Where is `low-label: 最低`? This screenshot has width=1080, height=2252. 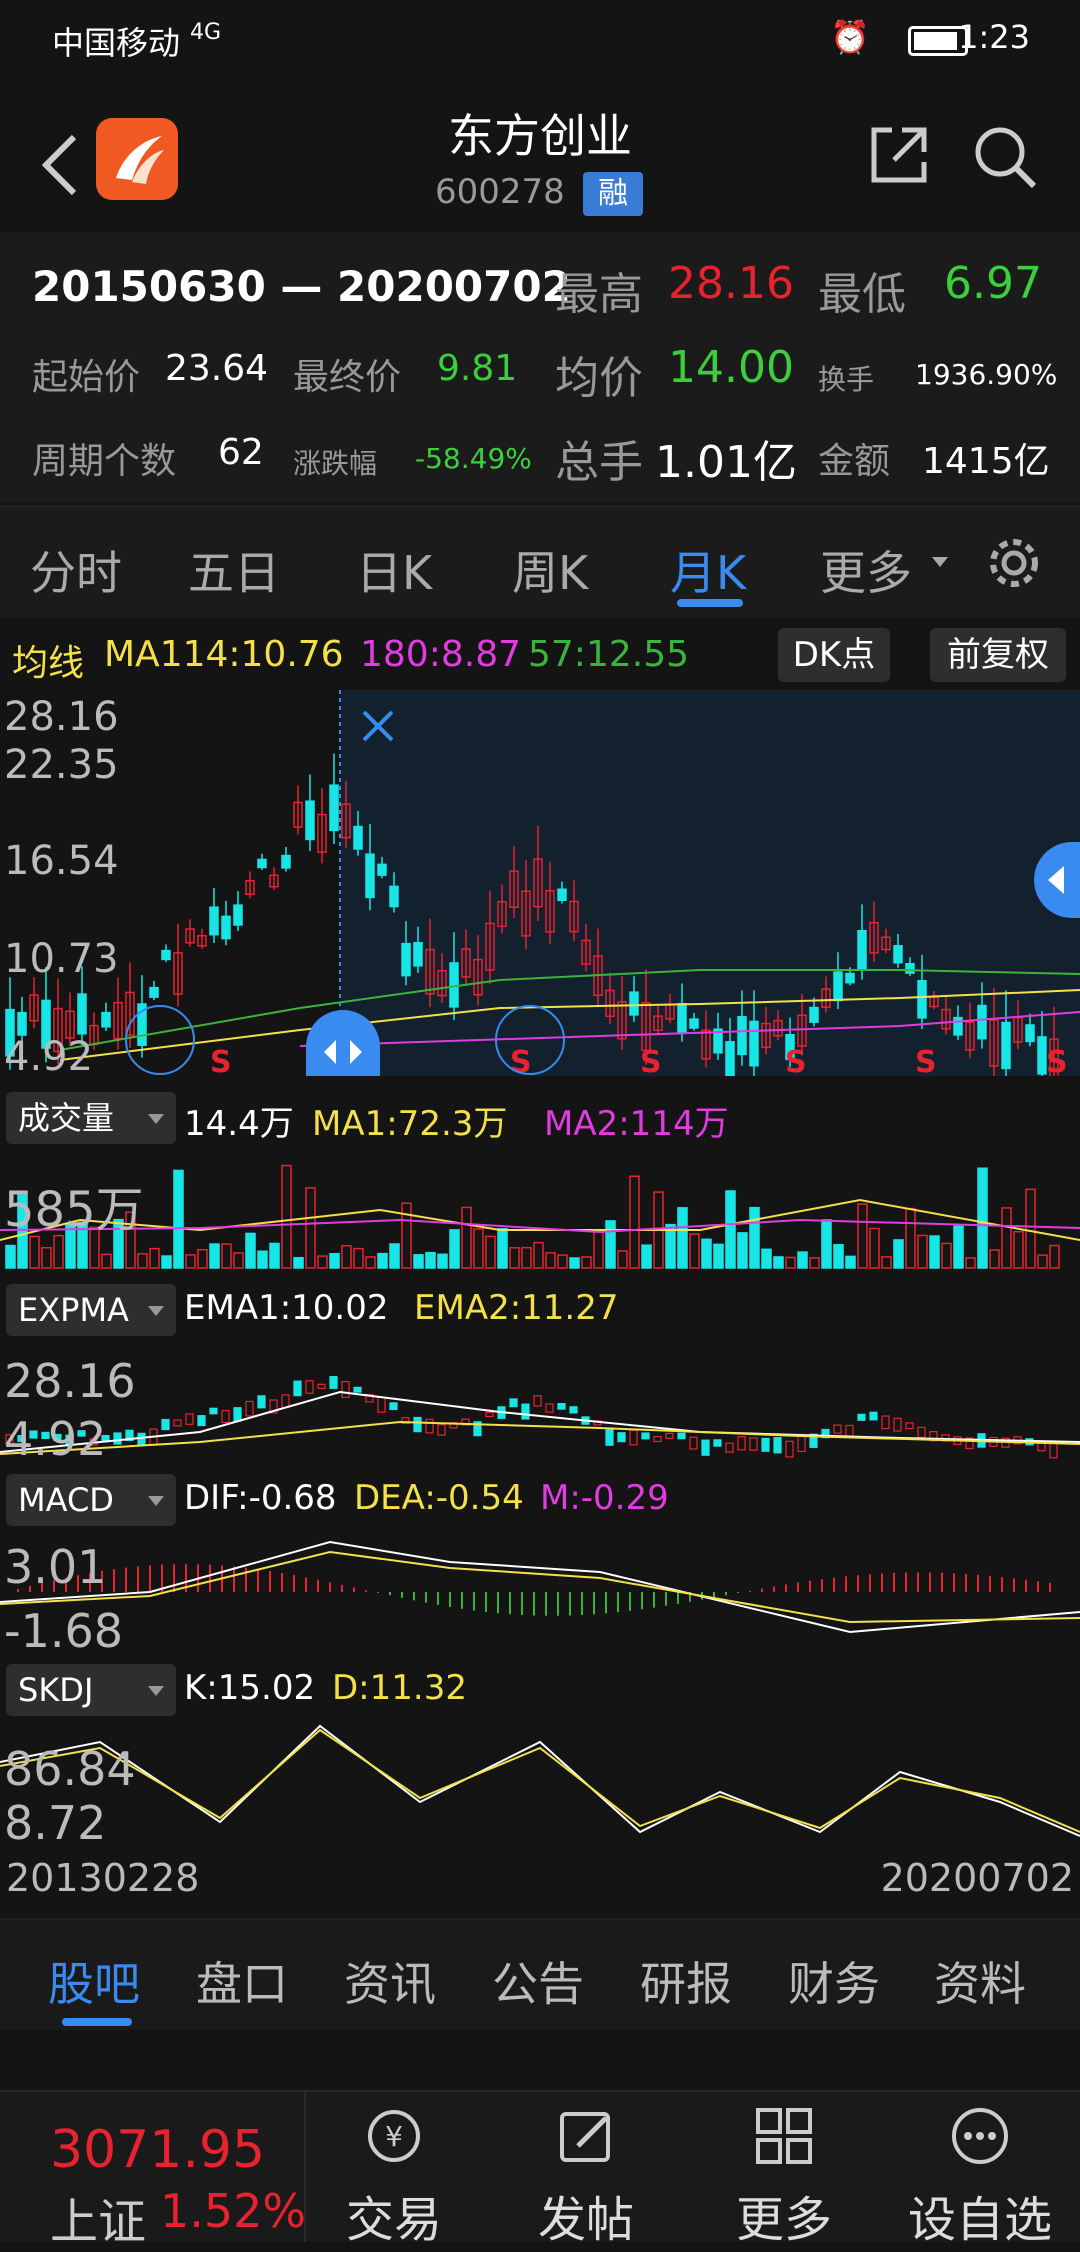
low-label: 最低 is located at coordinates (862, 294).